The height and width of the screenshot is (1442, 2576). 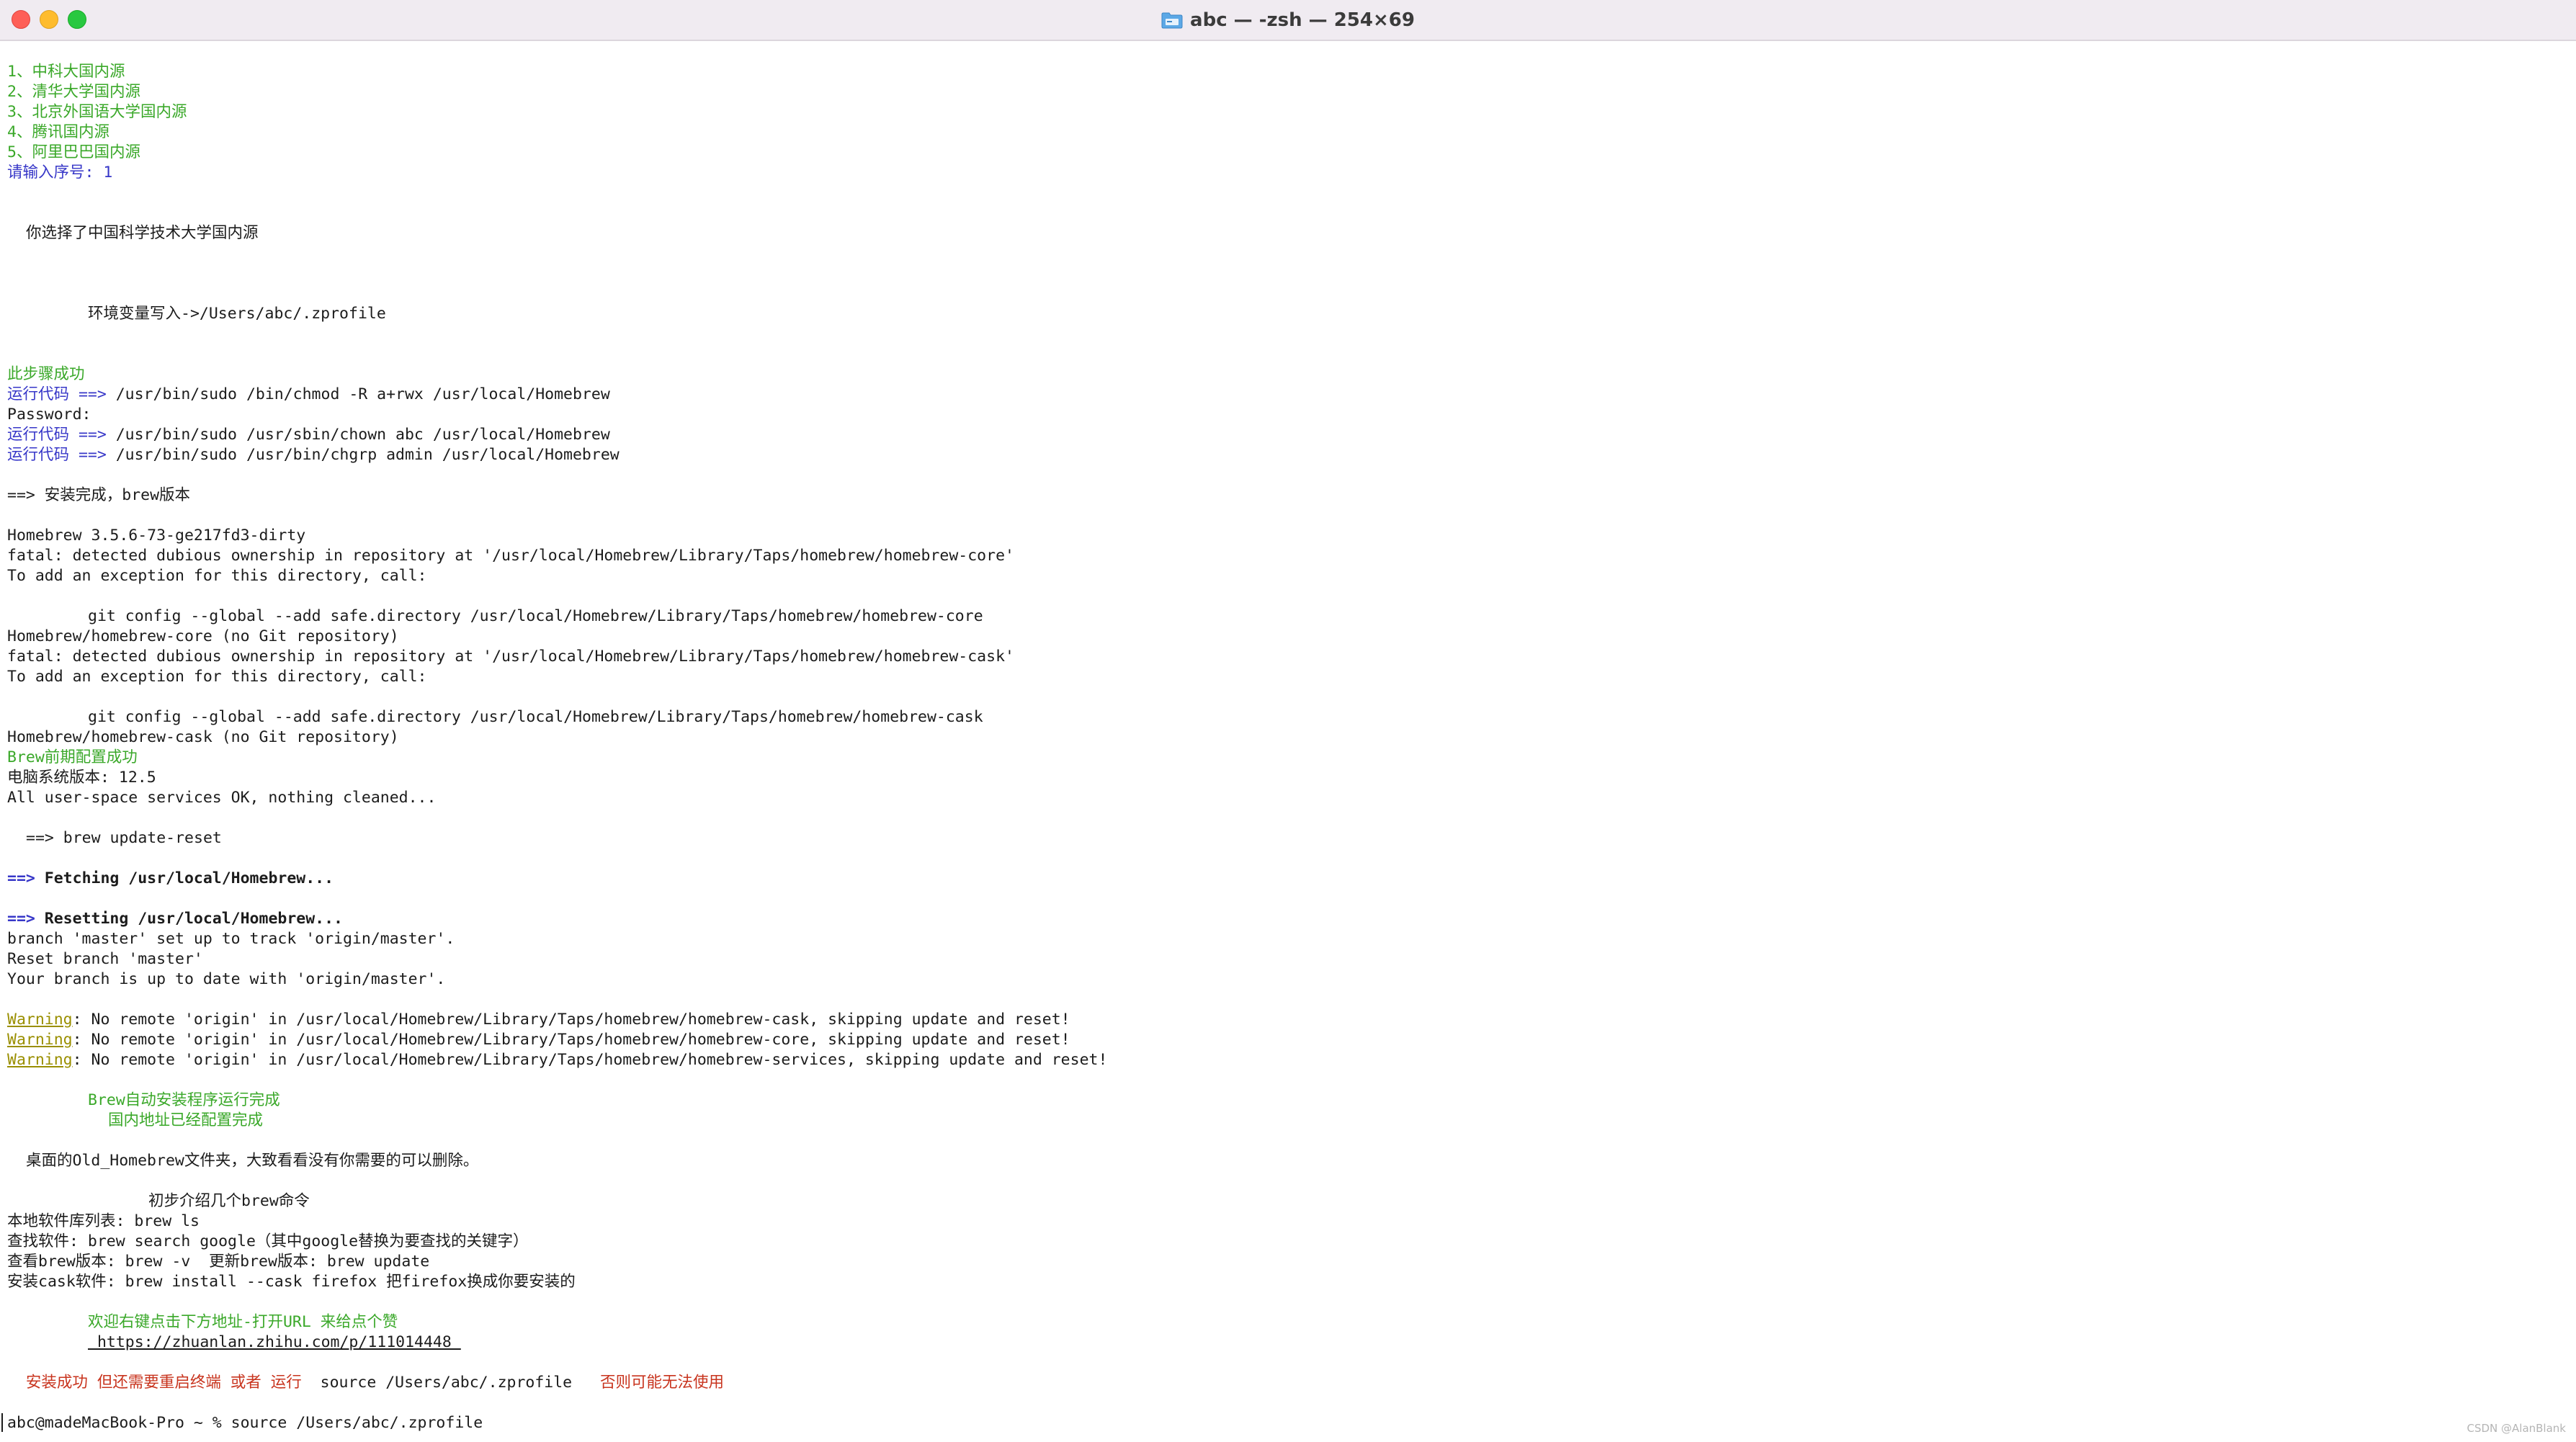 What do you see at coordinates (58, 132) in the screenshot?
I see `menu-item: 4、腾讯国内源` at bounding box center [58, 132].